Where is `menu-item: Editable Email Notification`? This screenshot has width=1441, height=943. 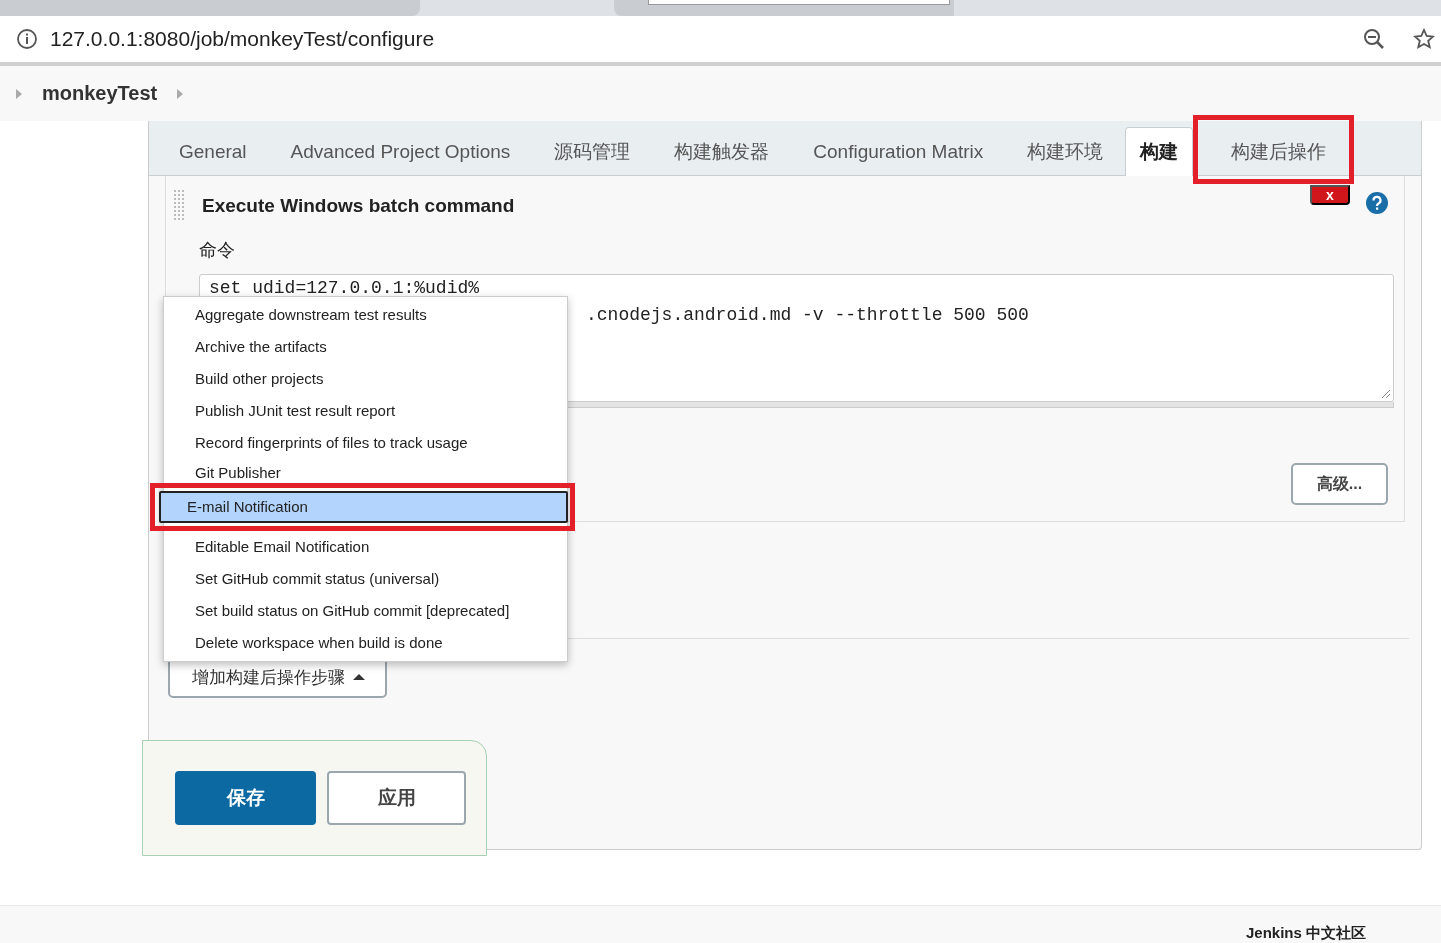 menu-item: Editable Email Notification is located at coordinates (365, 547).